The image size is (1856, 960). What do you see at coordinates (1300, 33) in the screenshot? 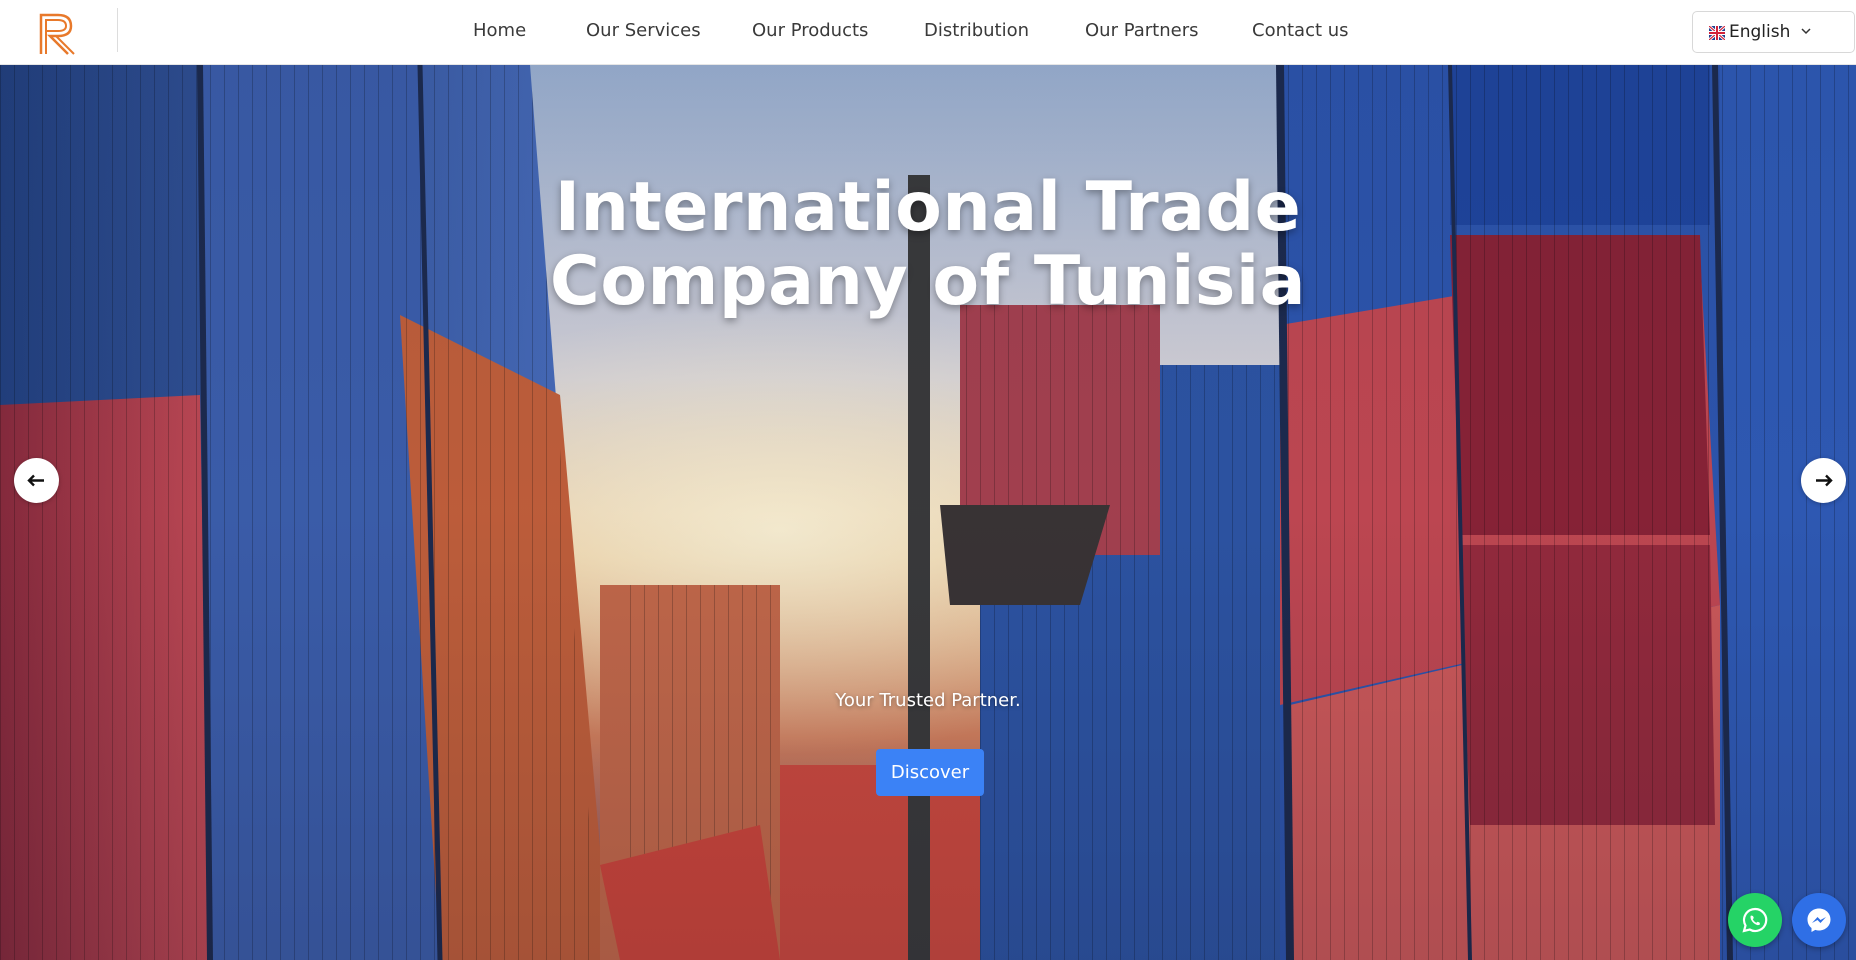
I see `nav-contact-us: Contact us` at bounding box center [1300, 33].